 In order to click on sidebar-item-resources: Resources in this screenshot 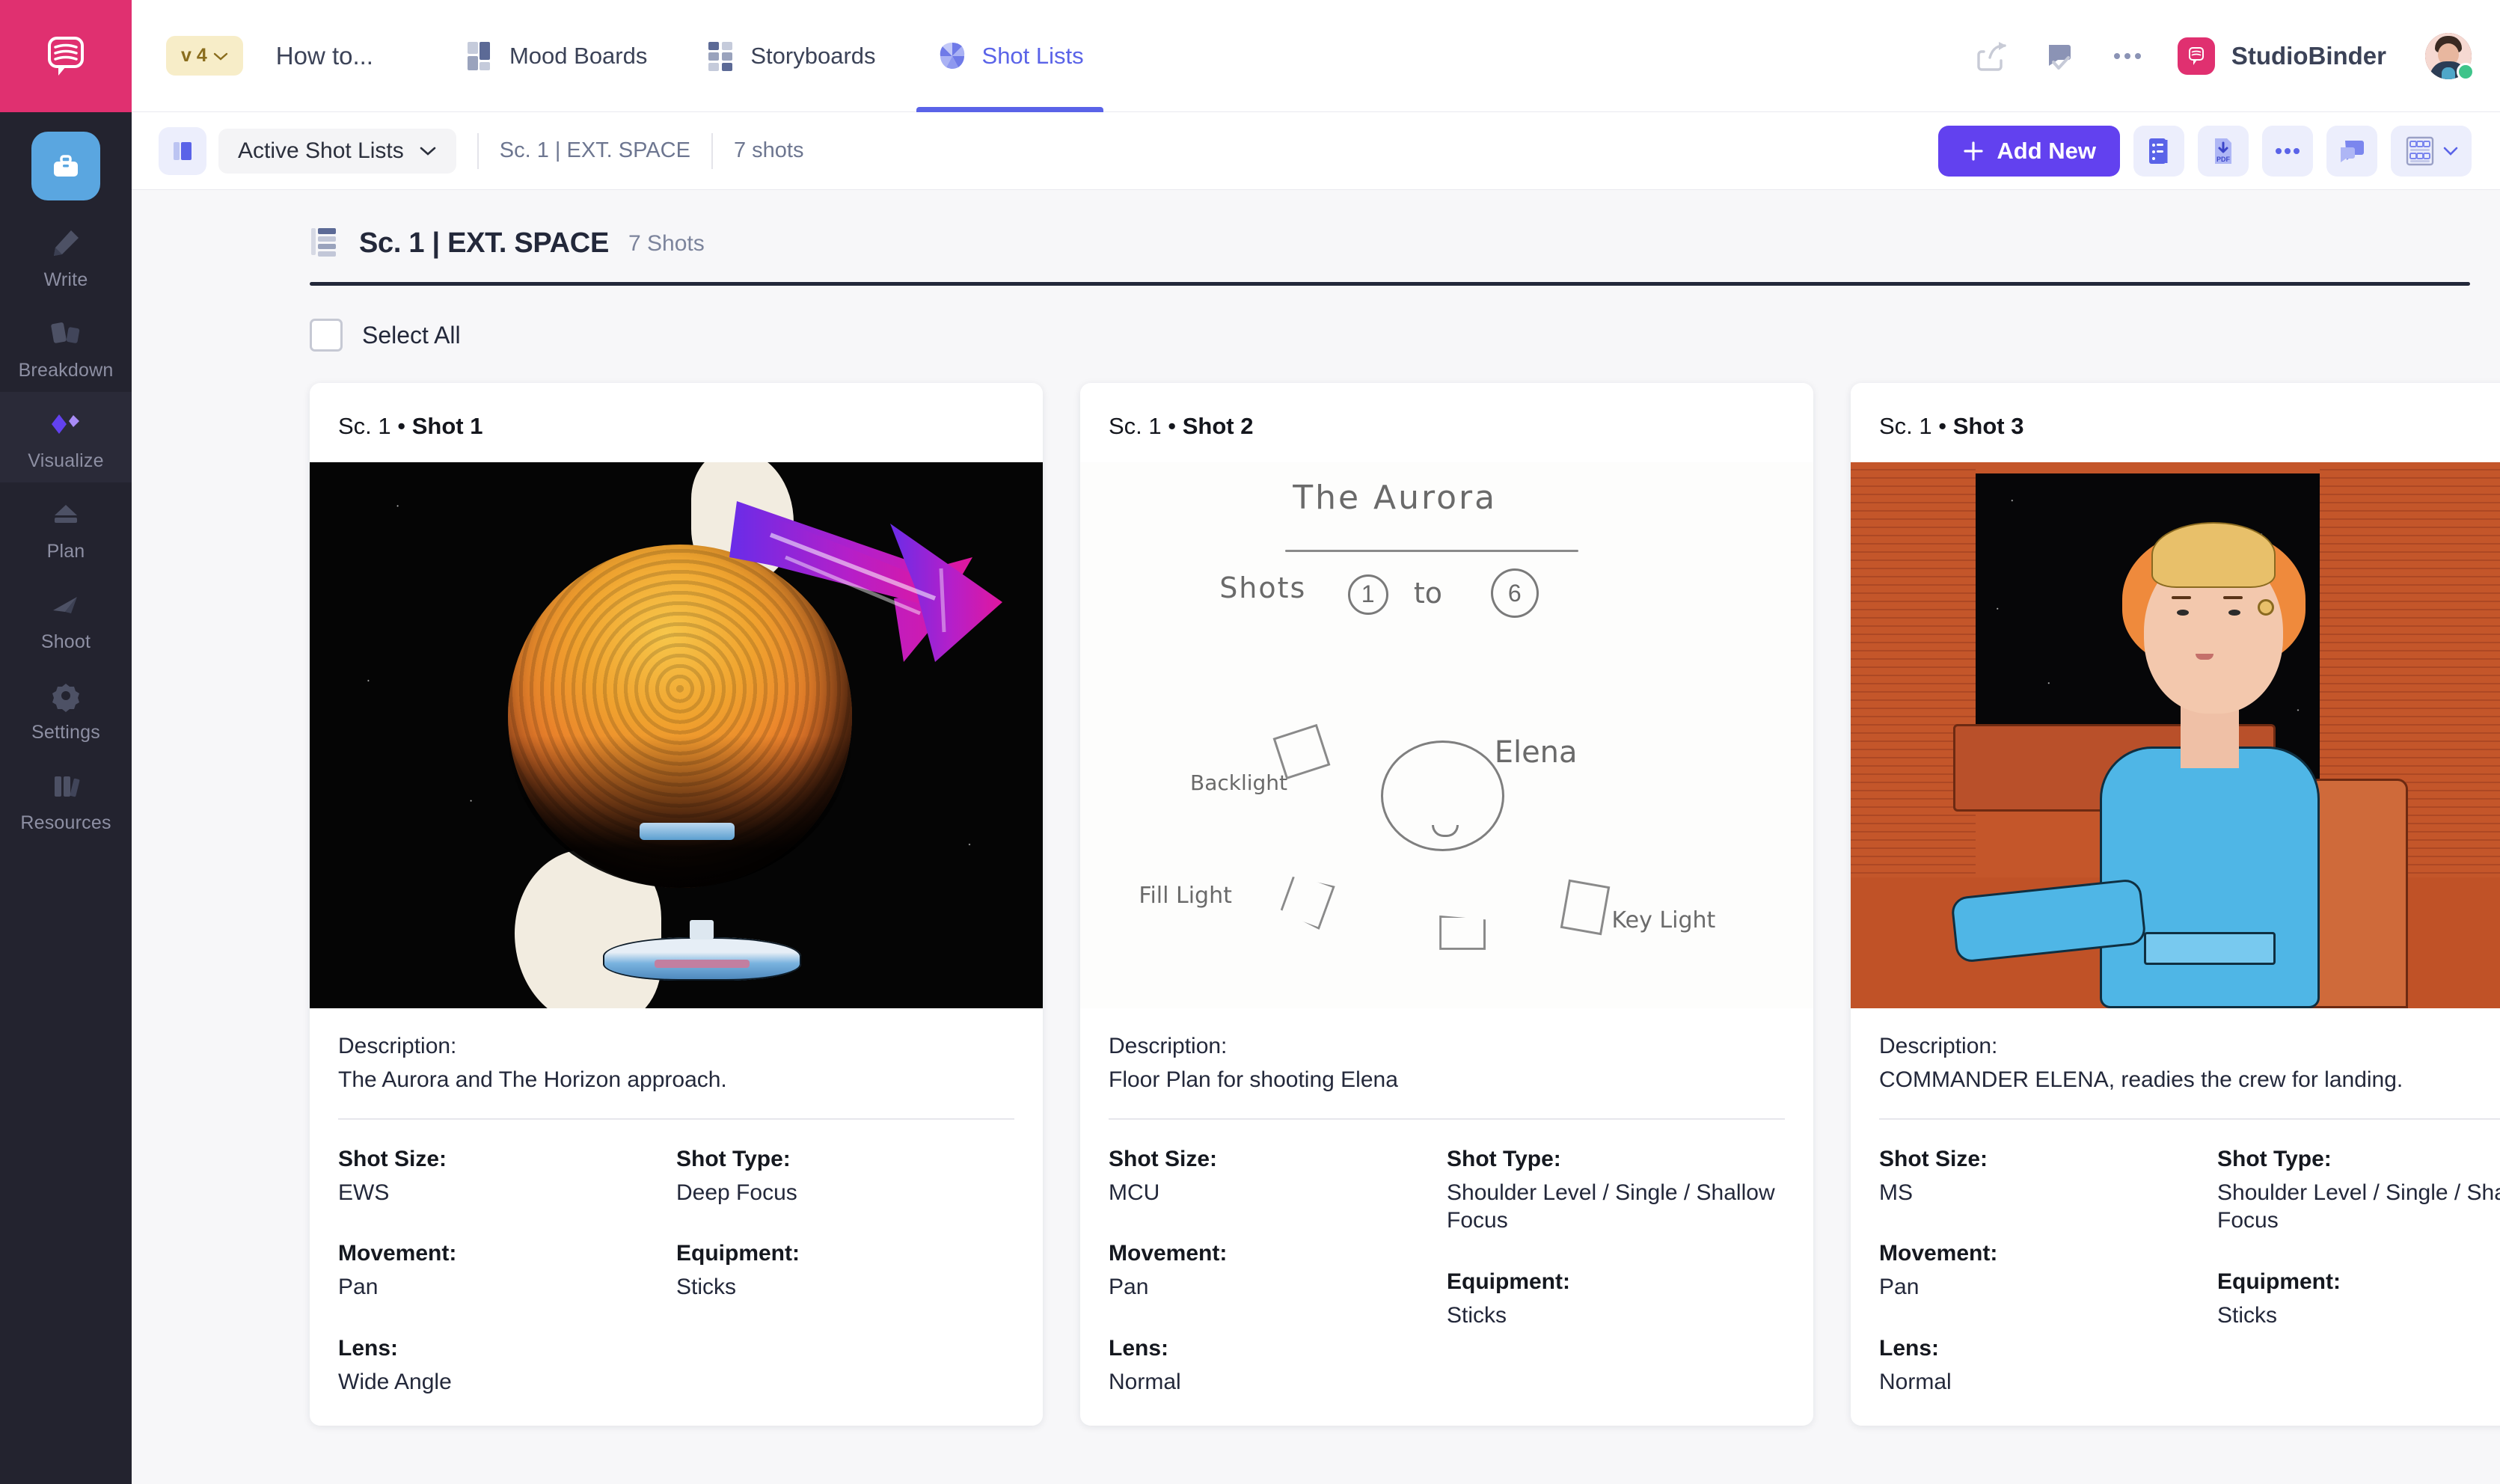, I will do `click(66, 799)`.